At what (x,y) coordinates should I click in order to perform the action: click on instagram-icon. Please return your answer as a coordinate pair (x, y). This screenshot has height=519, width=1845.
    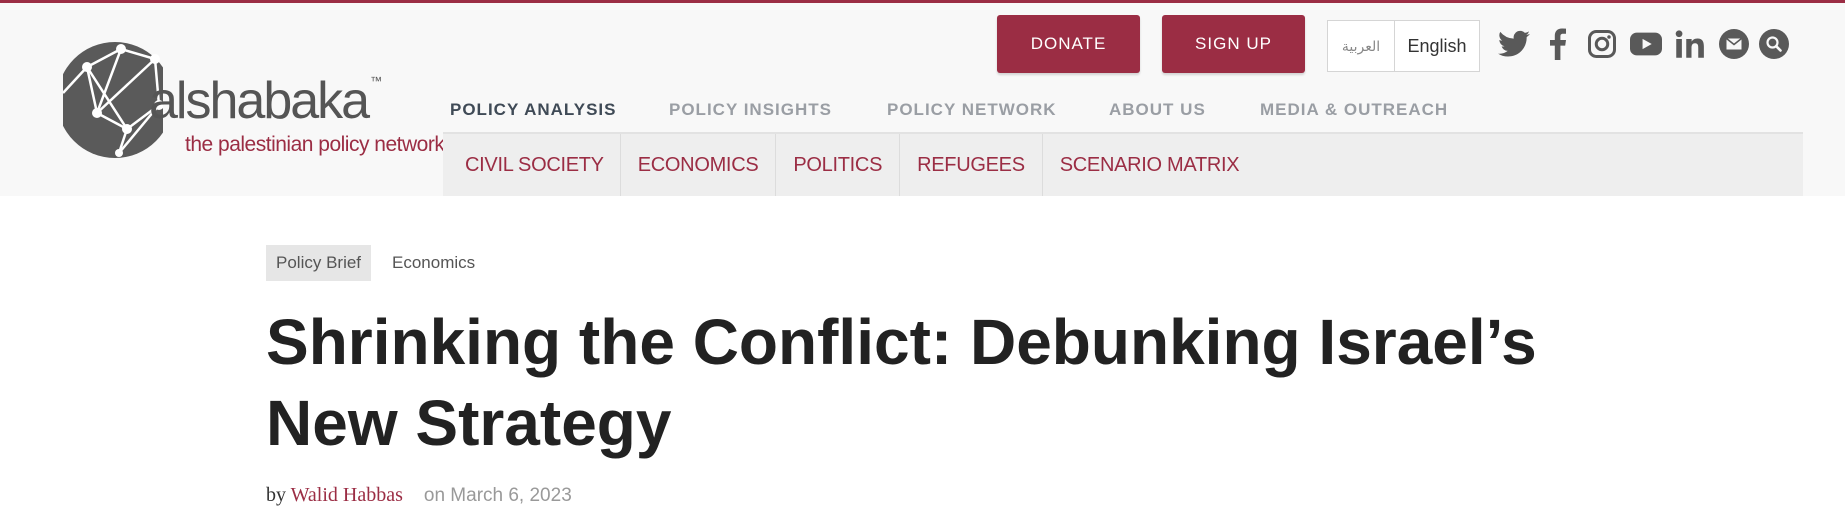
    Looking at the image, I should click on (1602, 44).